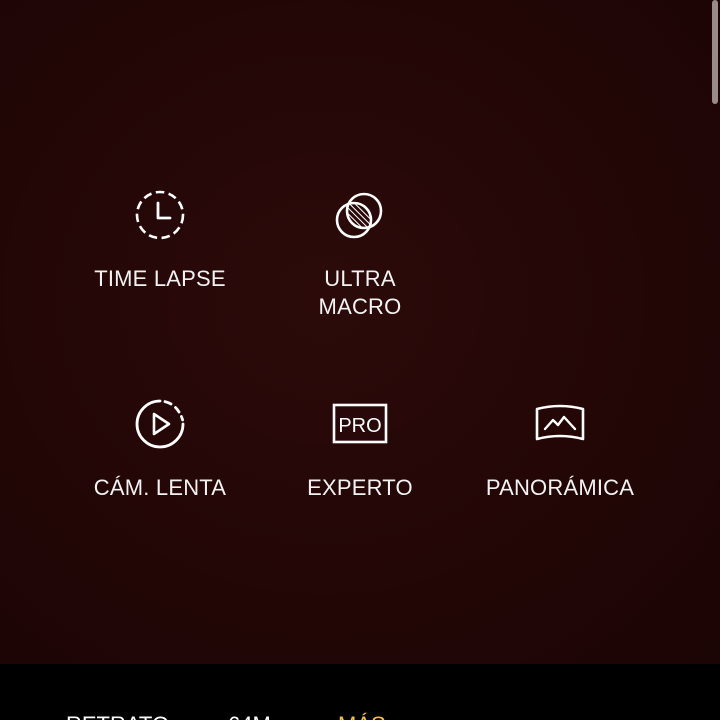  I want to click on mode-time-lapse: TIME LAPSE, so click(160, 240).